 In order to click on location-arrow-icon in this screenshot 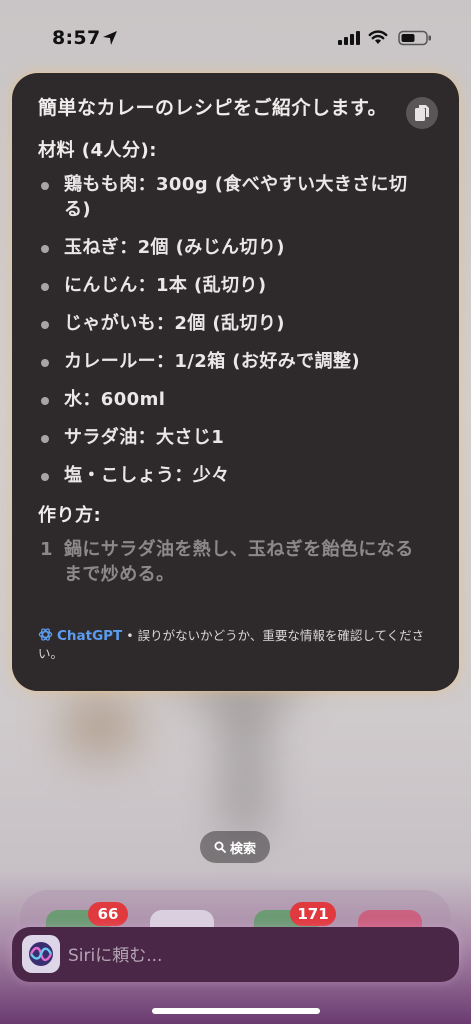, I will do `click(110, 38)`.